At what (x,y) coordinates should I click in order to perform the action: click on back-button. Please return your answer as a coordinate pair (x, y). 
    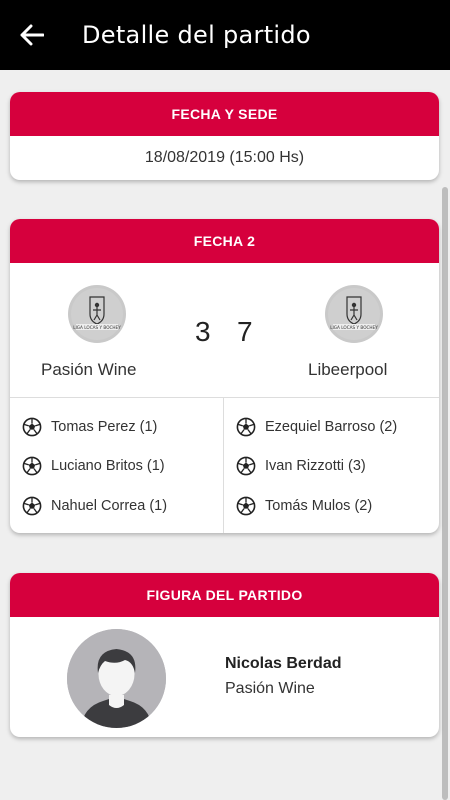
    Looking at the image, I should click on (32, 35).